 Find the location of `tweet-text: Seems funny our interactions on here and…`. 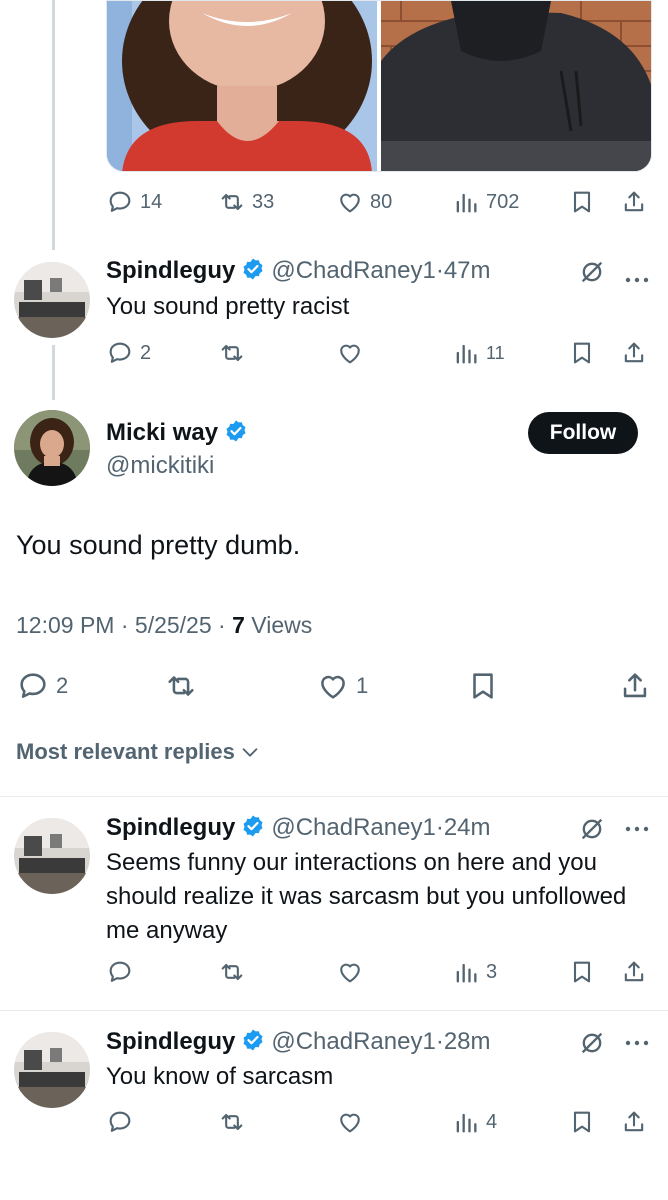

tweet-text: Seems funny our interactions on here and… is located at coordinates (366, 896).